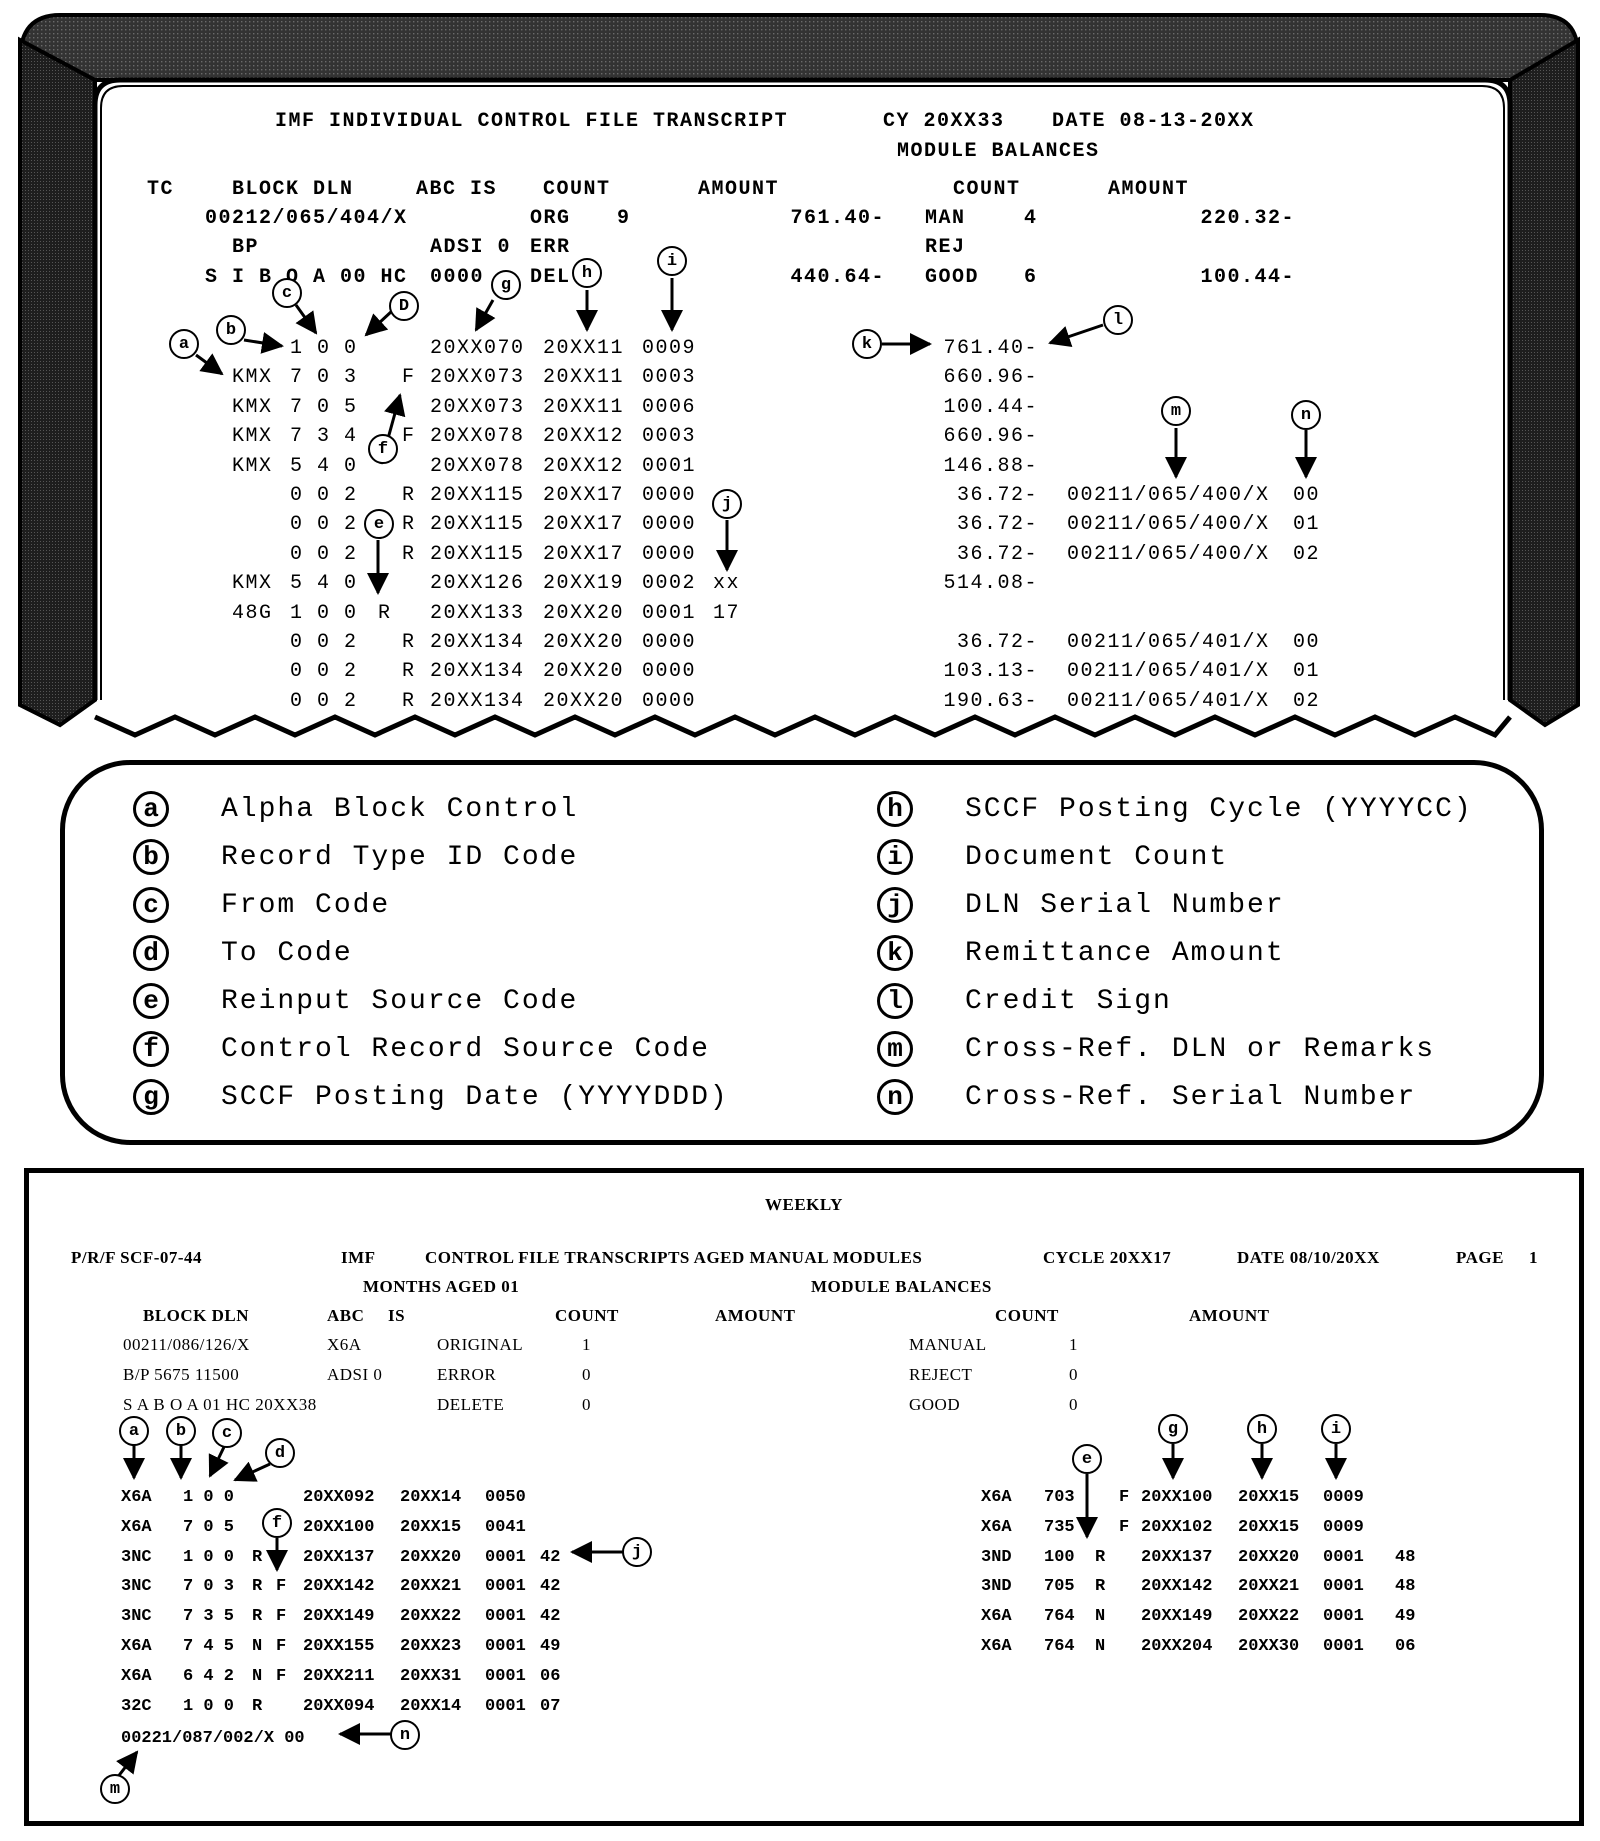  Describe the element at coordinates (1027, 1315) in the screenshot. I see `weekly-header-count-2: COUNT` at that location.